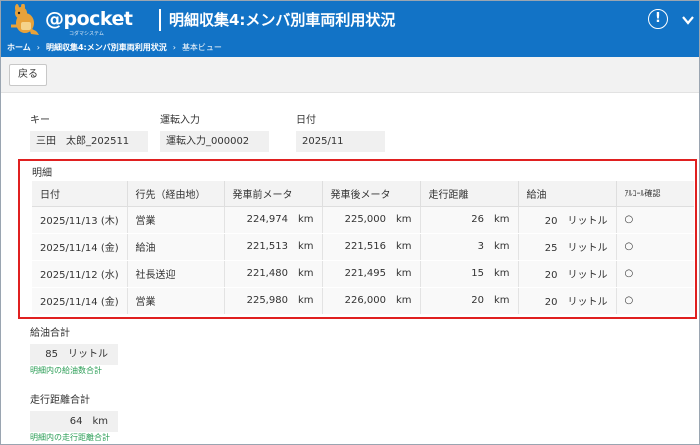  I want to click on distance-value: 20, so click(477, 300).